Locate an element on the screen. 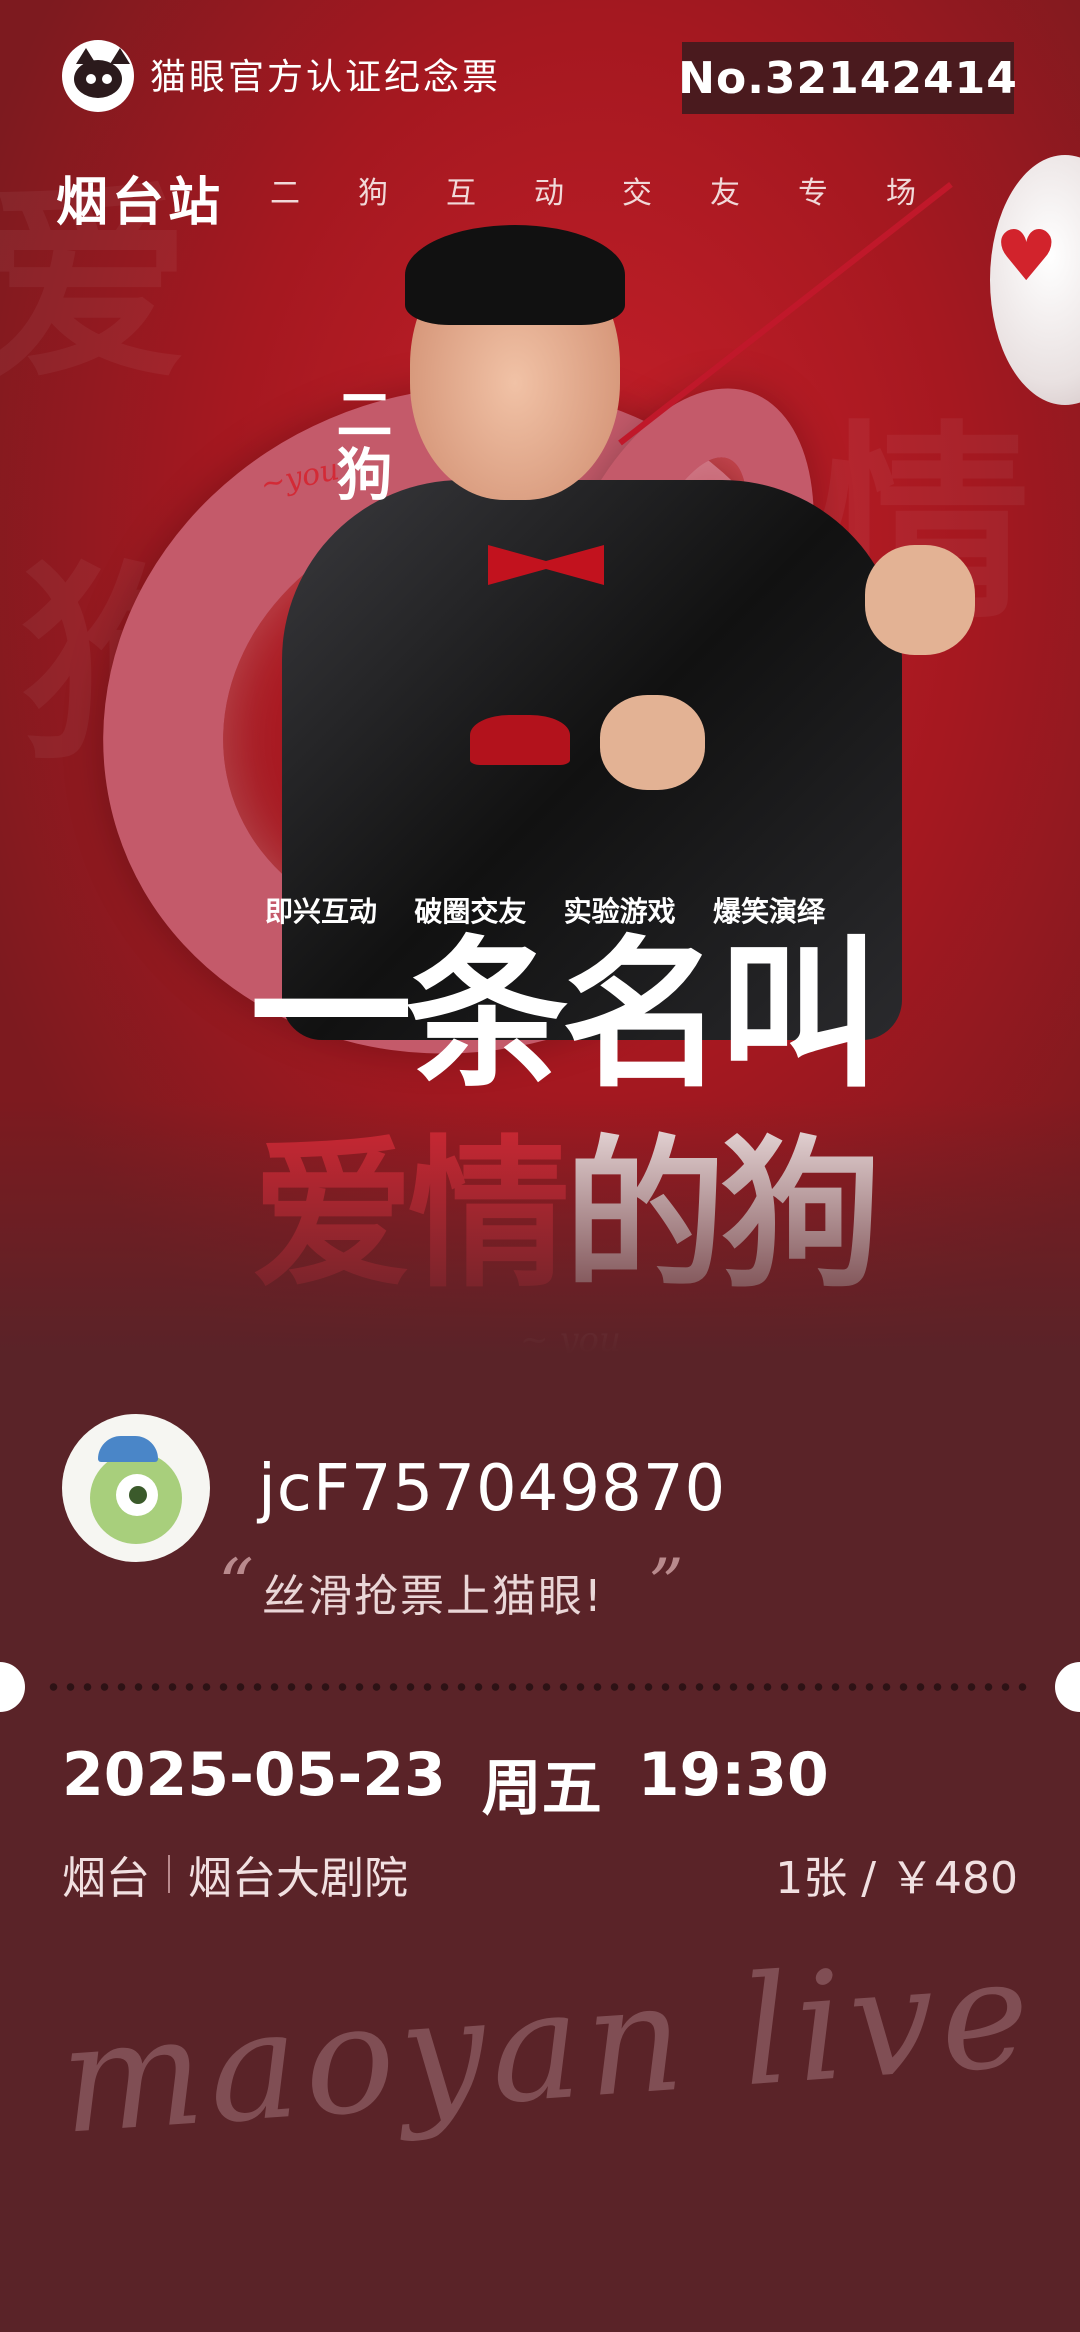  event-datetime: 2025-05-23 周五 19:30 is located at coordinates (445, 1783).